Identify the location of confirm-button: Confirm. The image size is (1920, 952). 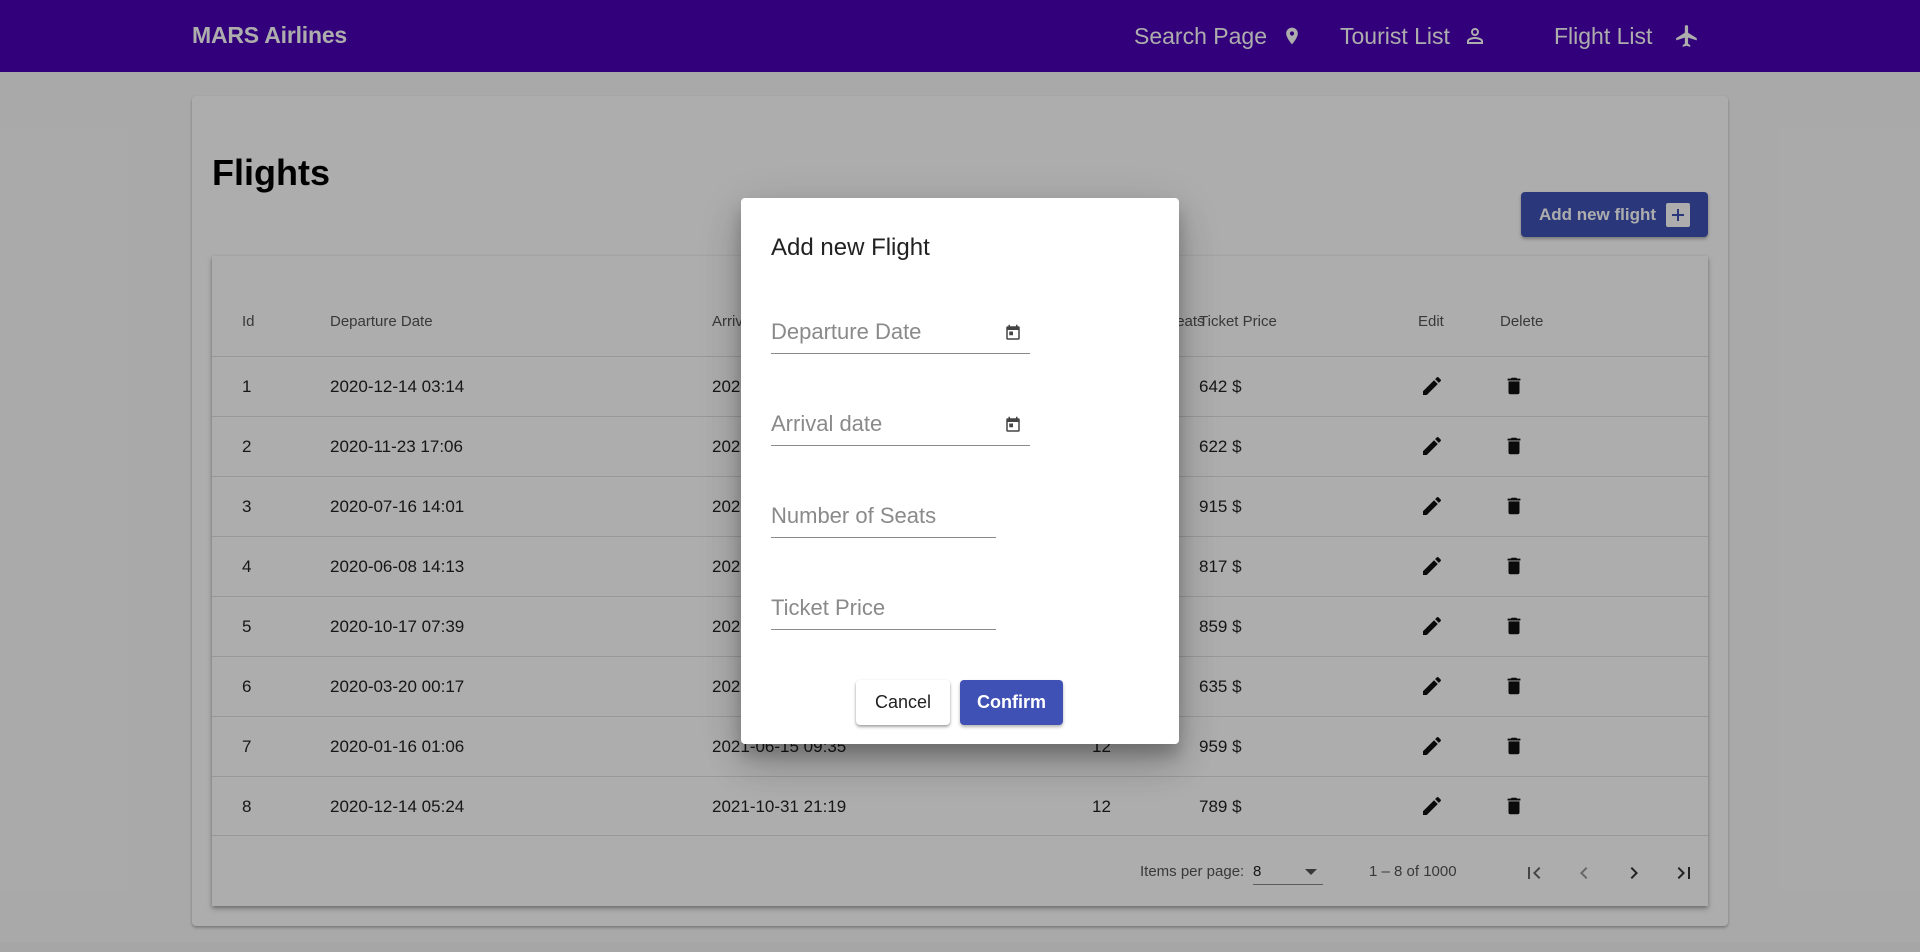
(1011, 702).